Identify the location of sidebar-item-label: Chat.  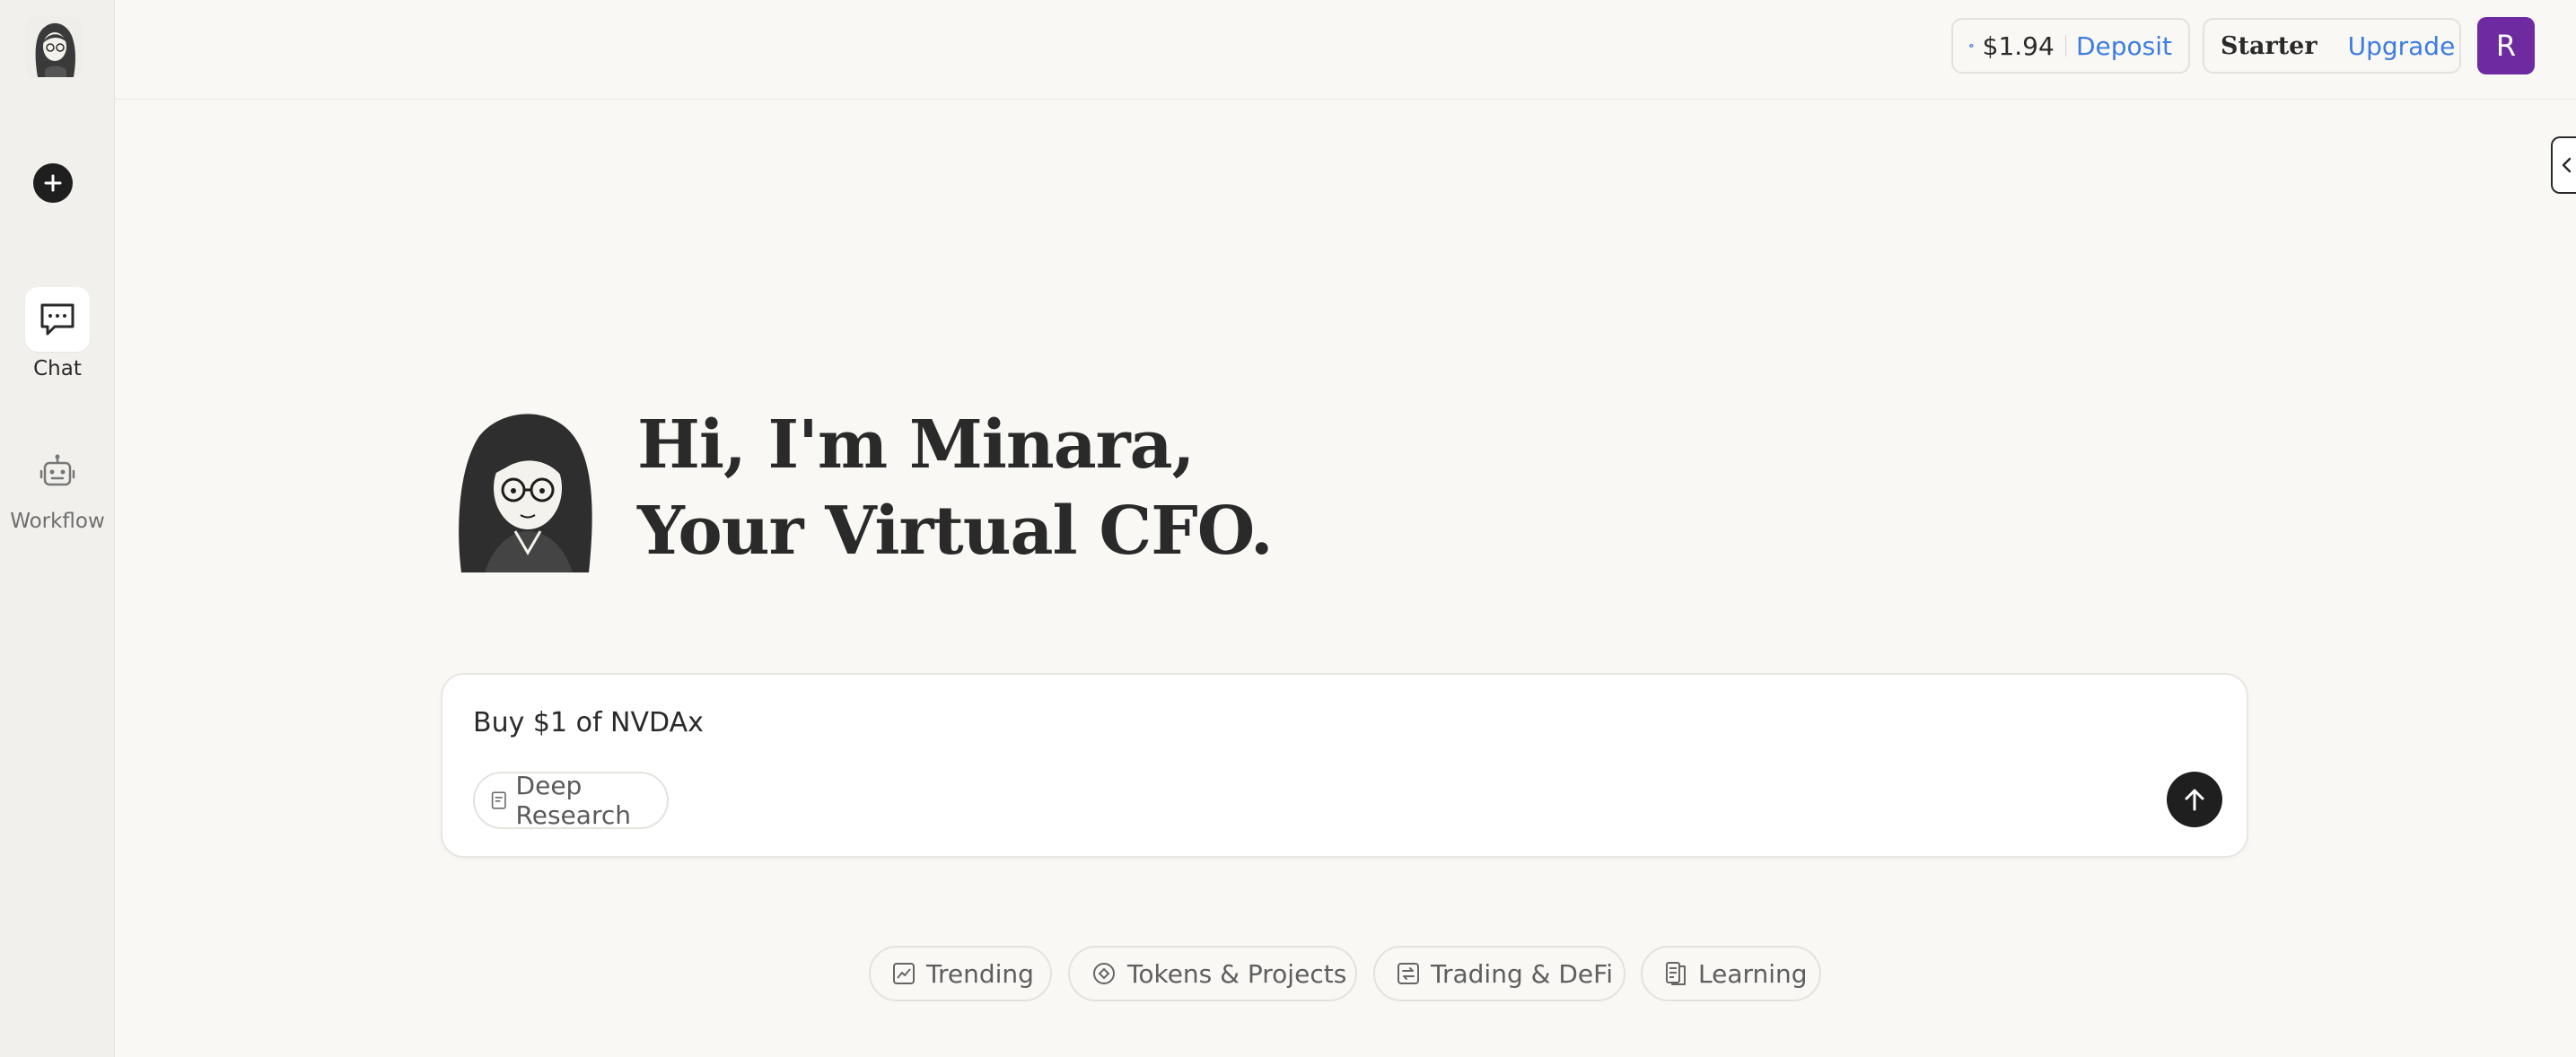
(57, 368).